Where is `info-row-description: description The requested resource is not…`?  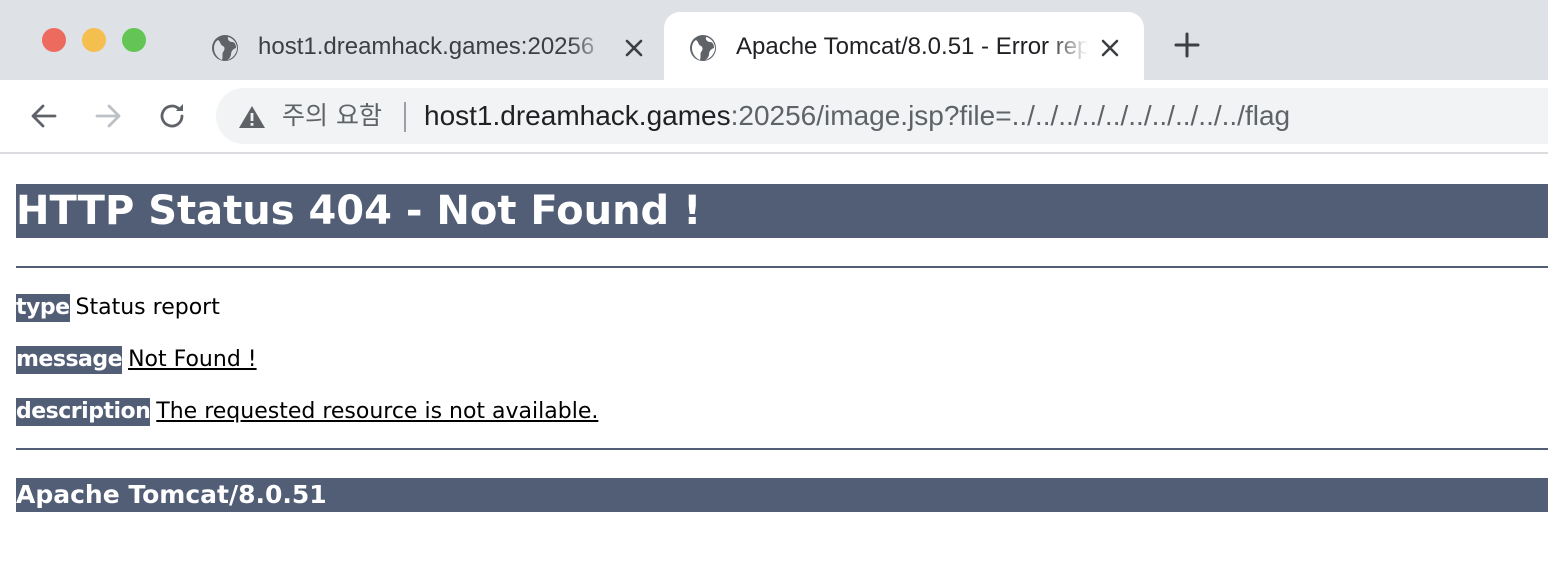
info-row-description: description The requested resource is not… is located at coordinates (307, 412).